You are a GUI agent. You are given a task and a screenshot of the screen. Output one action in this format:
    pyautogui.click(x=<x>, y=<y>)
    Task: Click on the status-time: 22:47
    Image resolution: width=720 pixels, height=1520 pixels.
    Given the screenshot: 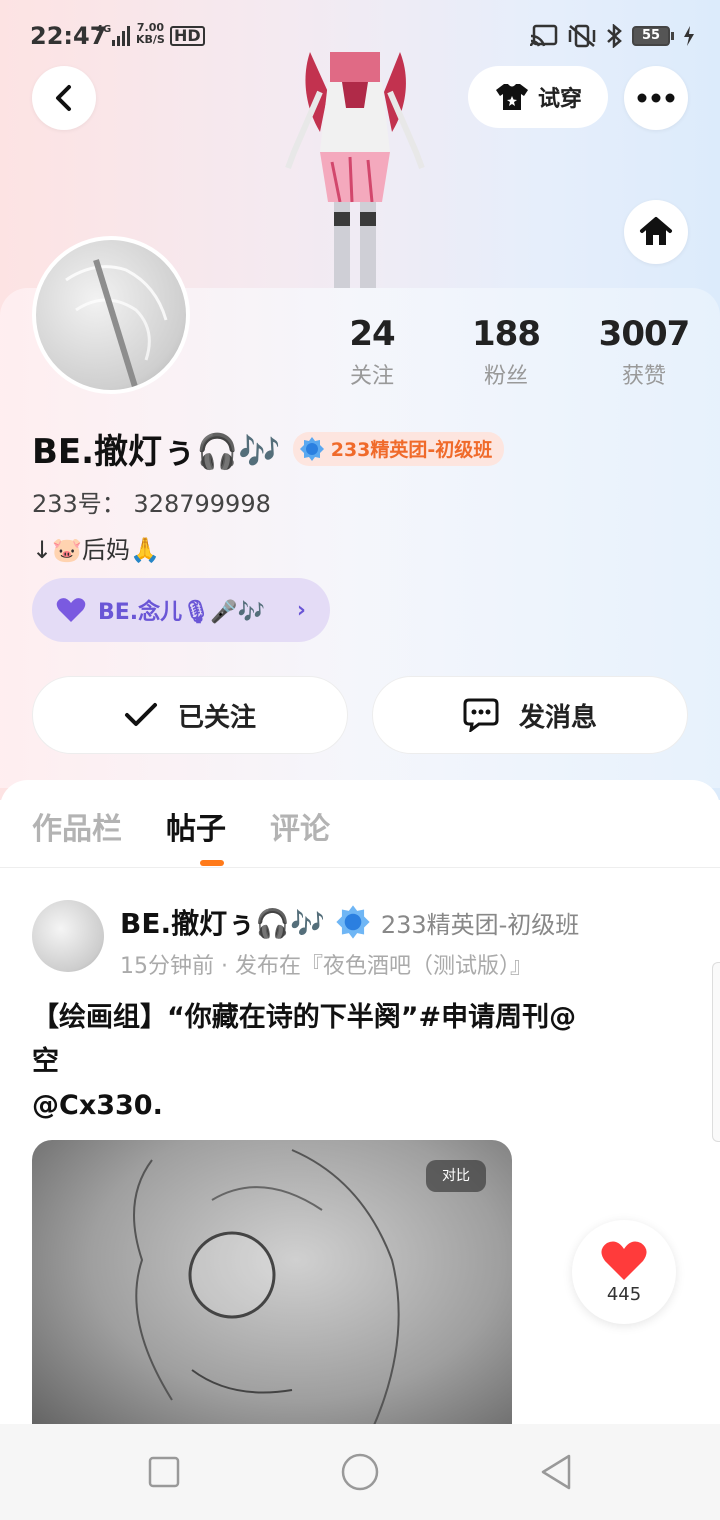 What is the action you would take?
    pyautogui.click(x=68, y=36)
    